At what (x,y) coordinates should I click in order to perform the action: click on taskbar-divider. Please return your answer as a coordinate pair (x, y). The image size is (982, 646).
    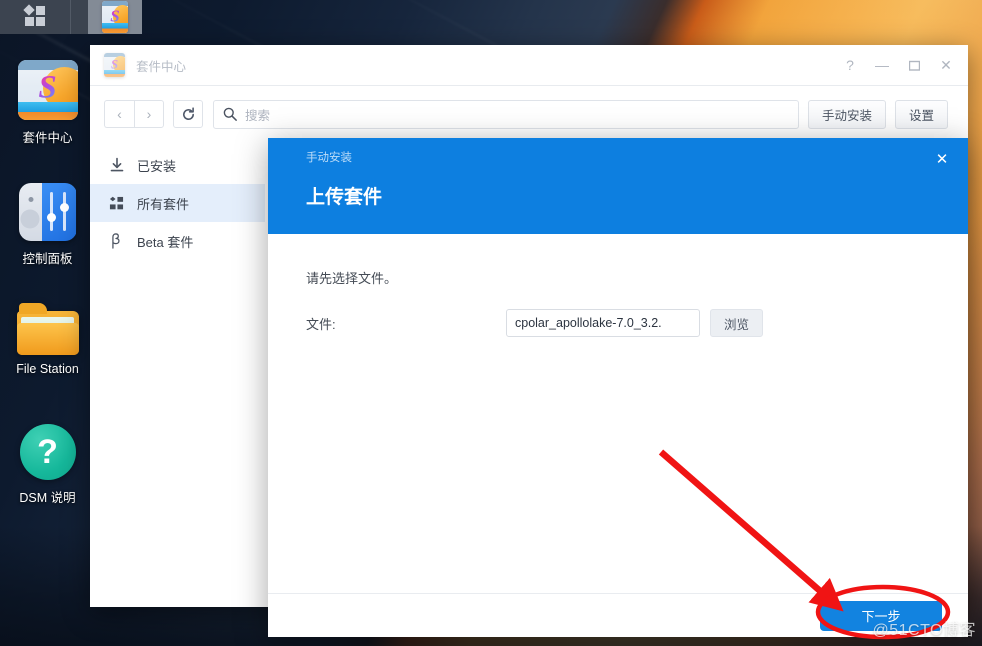
    Looking at the image, I should click on (70, 17).